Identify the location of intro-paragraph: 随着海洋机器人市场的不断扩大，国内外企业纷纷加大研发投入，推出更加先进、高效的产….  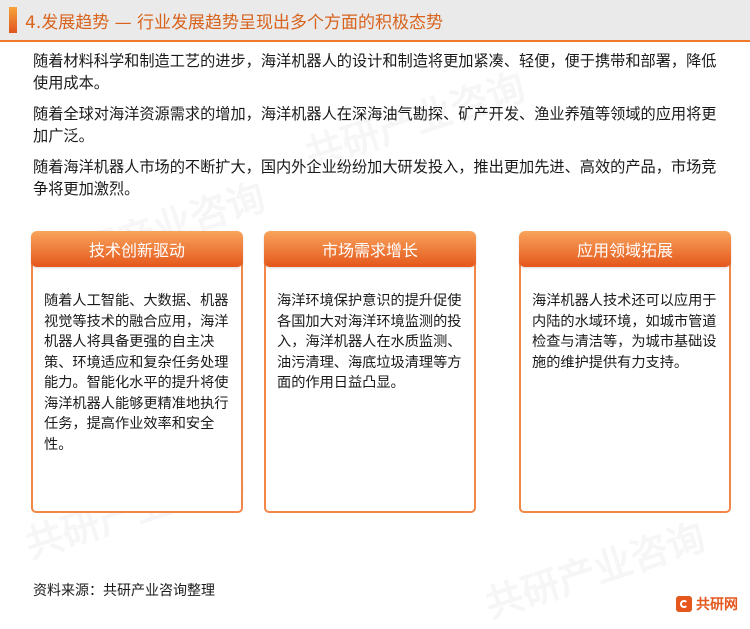
(375, 178).